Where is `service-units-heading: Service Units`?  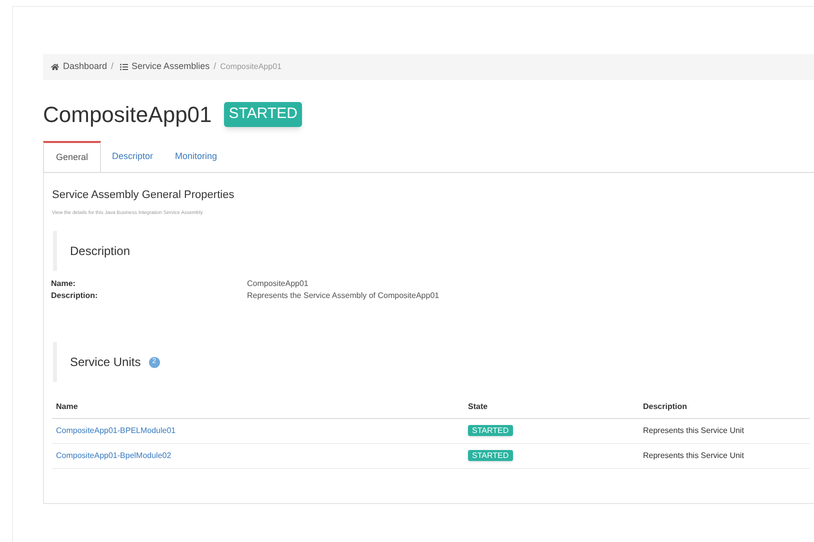
service-units-heading: Service Units is located at coordinates (105, 362).